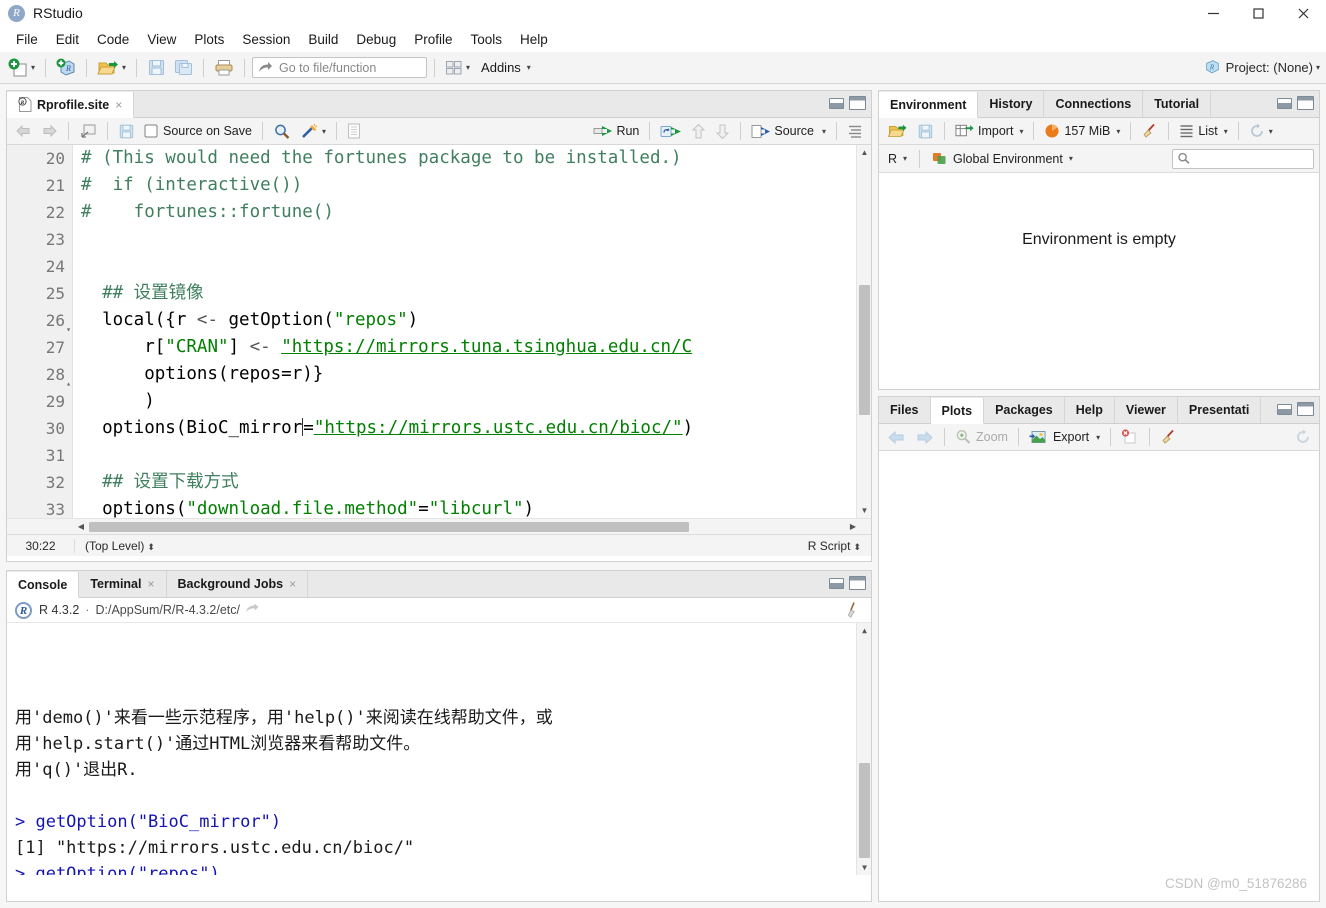 The image size is (1326, 908). What do you see at coordinates (88, 131) in the screenshot?
I see `show-in-new-window-icon` at bounding box center [88, 131].